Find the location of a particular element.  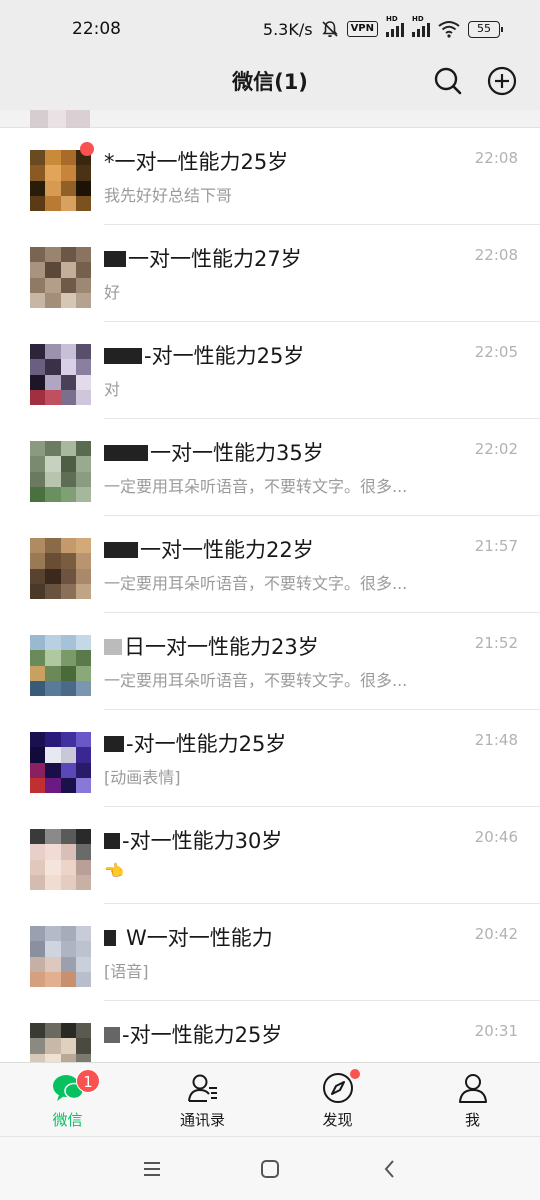

chat-row: -对一性能力30岁 👈 20:46 is located at coordinates (270, 855).